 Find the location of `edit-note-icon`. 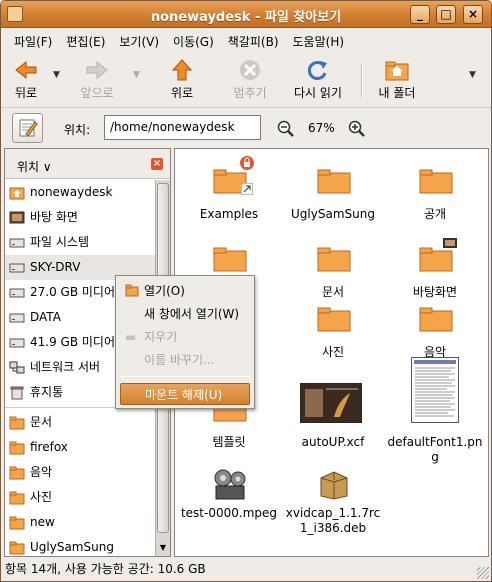

edit-note-icon is located at coordinates (28, 128).